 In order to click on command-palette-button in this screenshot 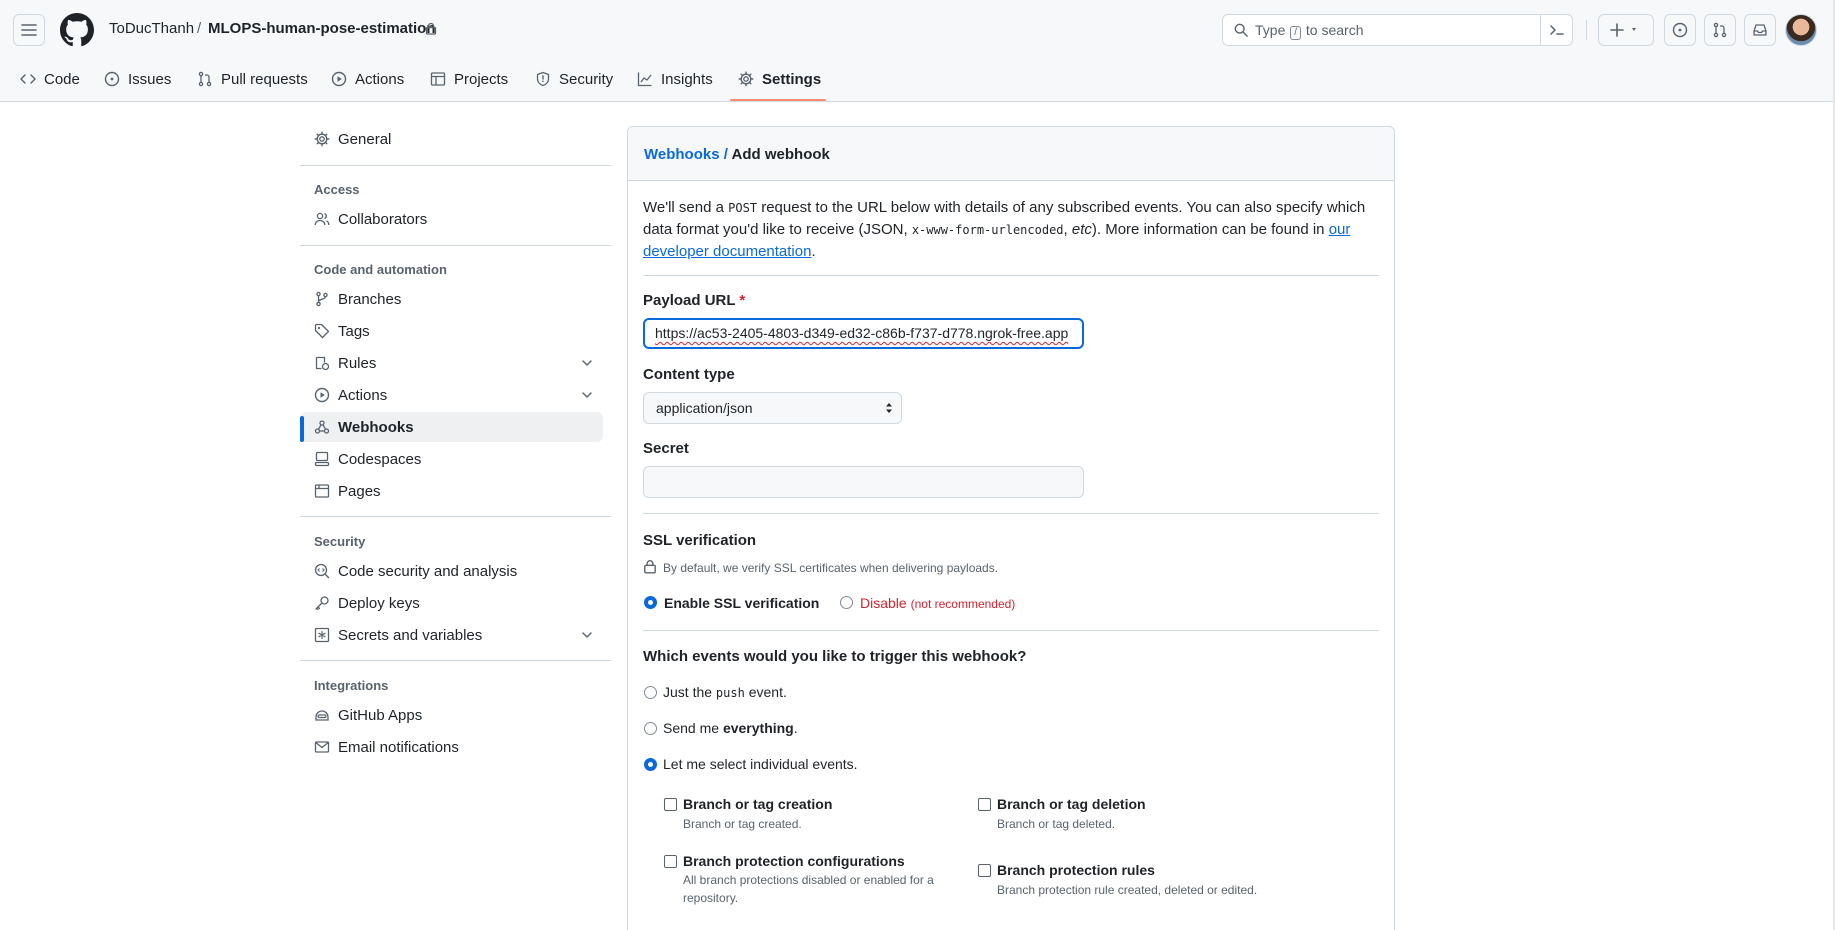, I will do `click(1556, 30)`.